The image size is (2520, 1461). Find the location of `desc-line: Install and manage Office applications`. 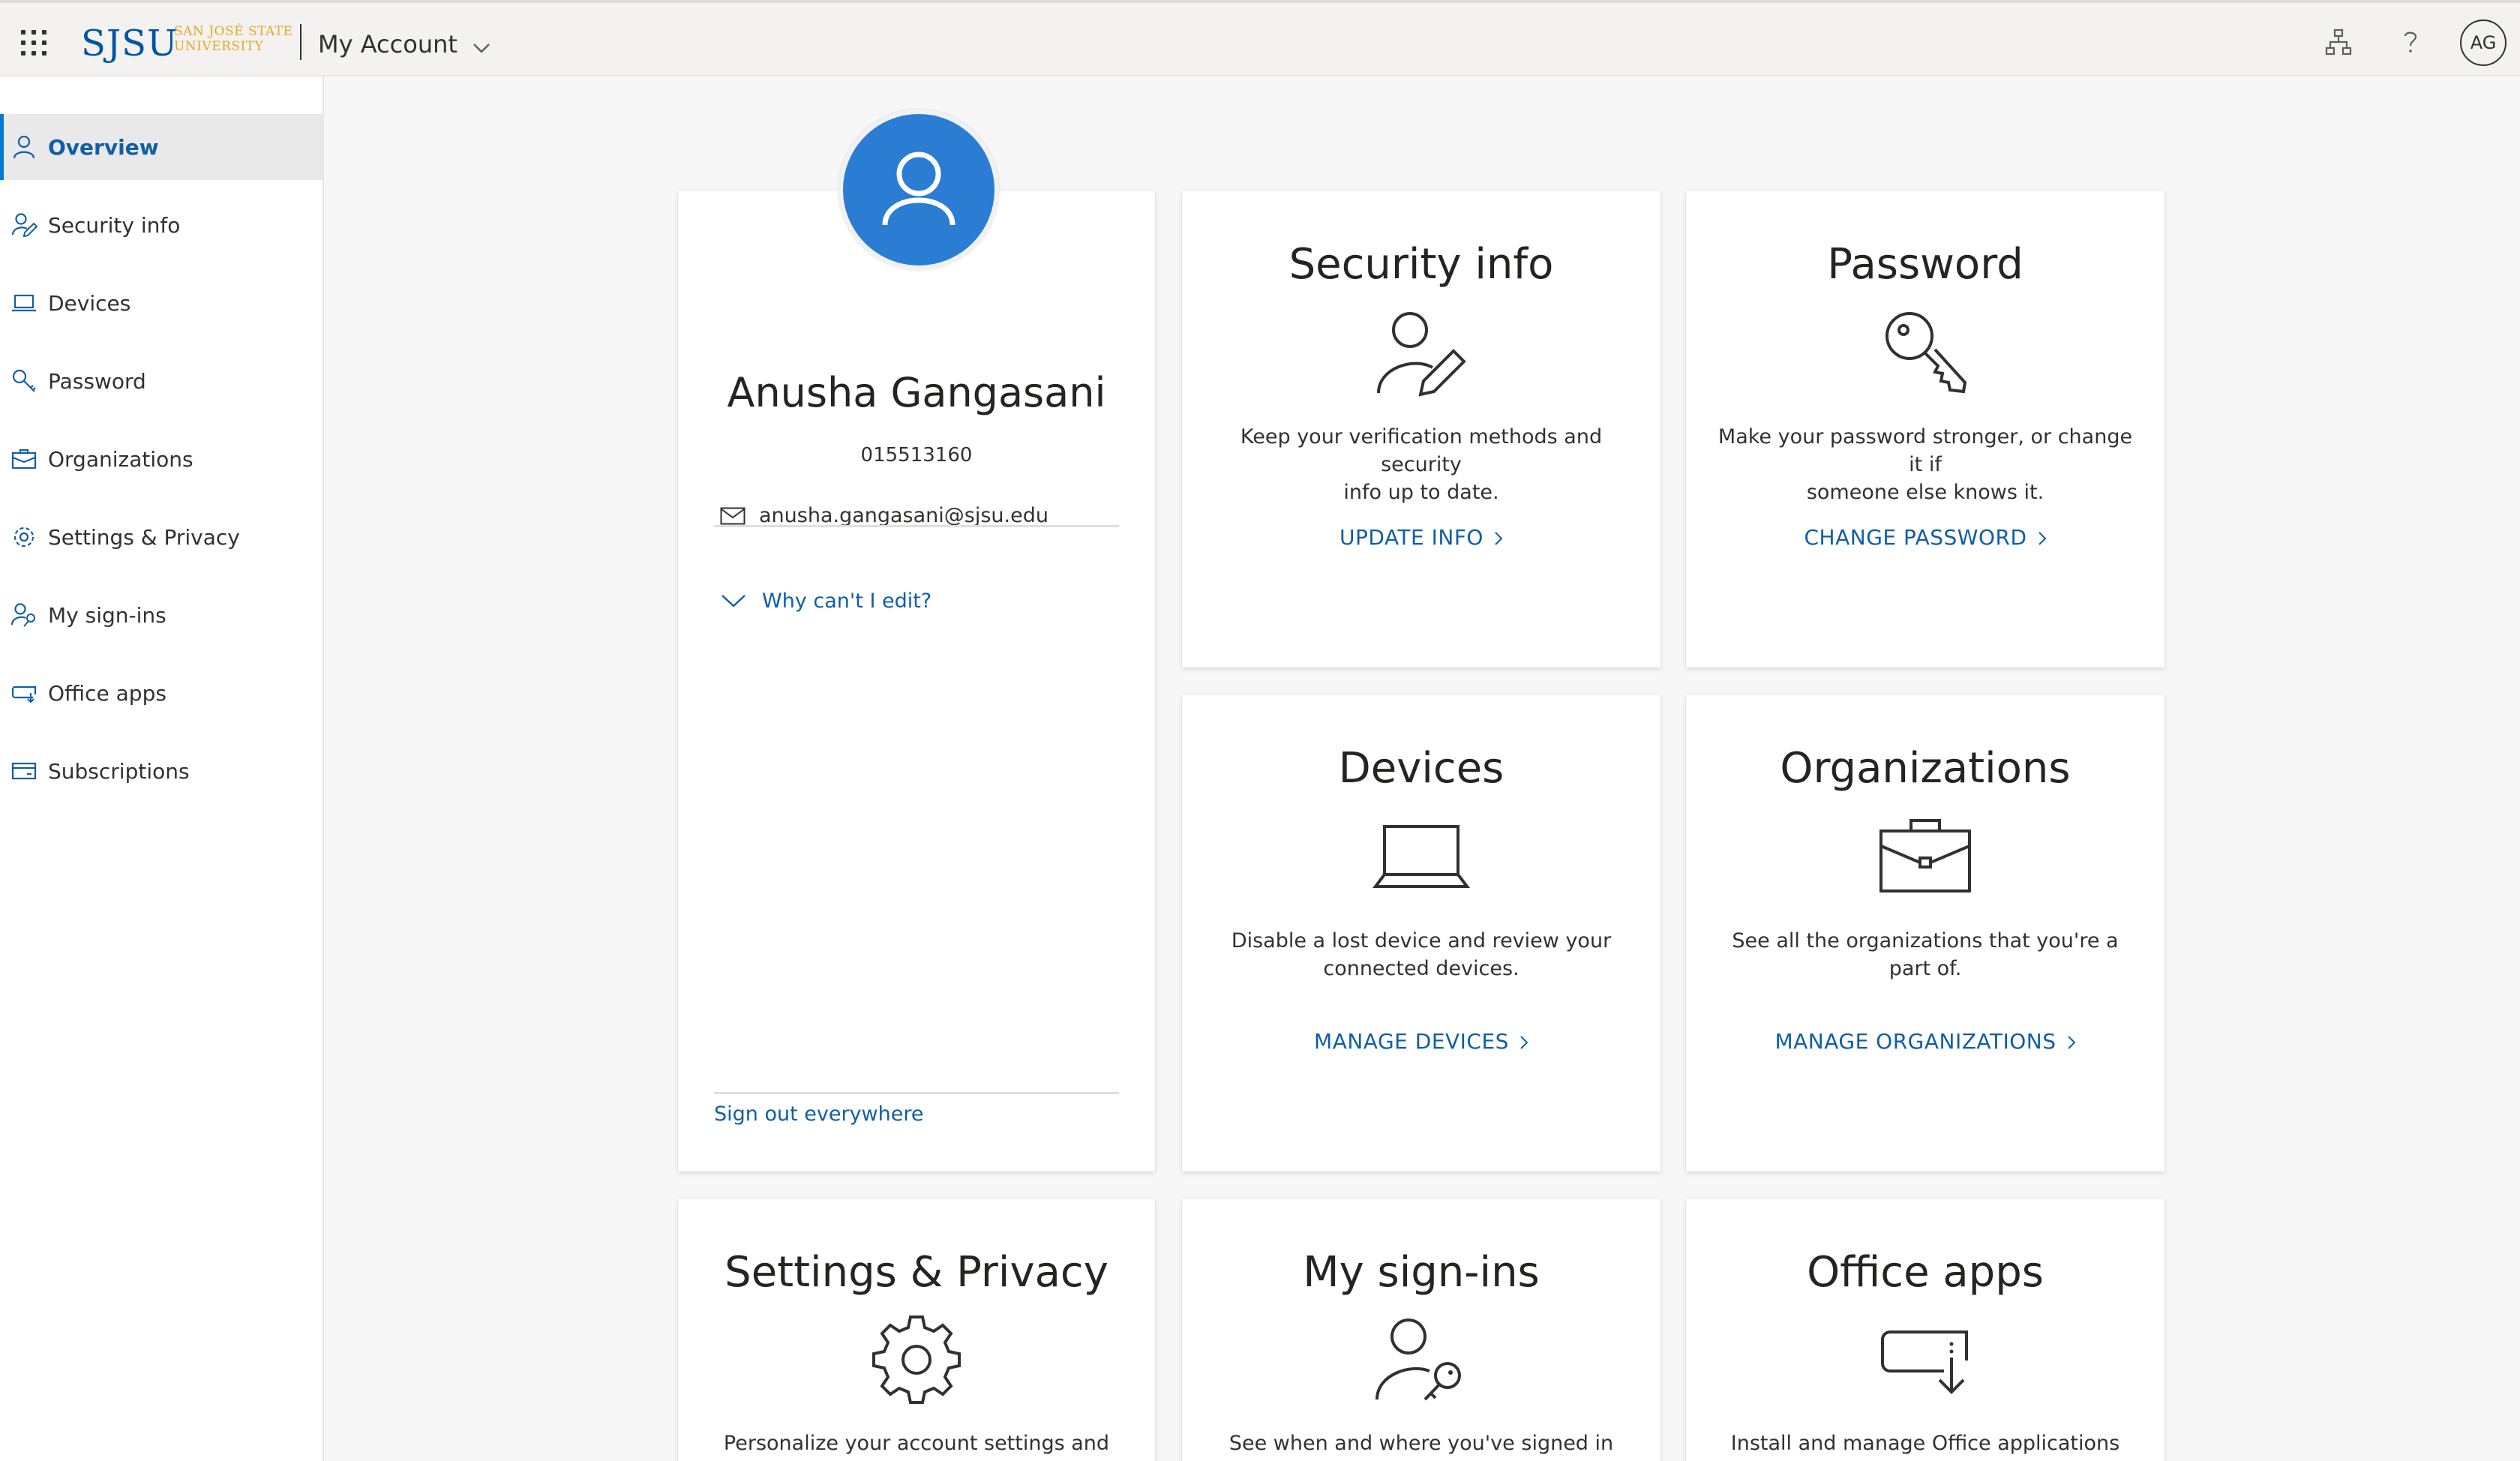

desc-line: Install and manage Office applications is located at coordinates (1925, 1443).